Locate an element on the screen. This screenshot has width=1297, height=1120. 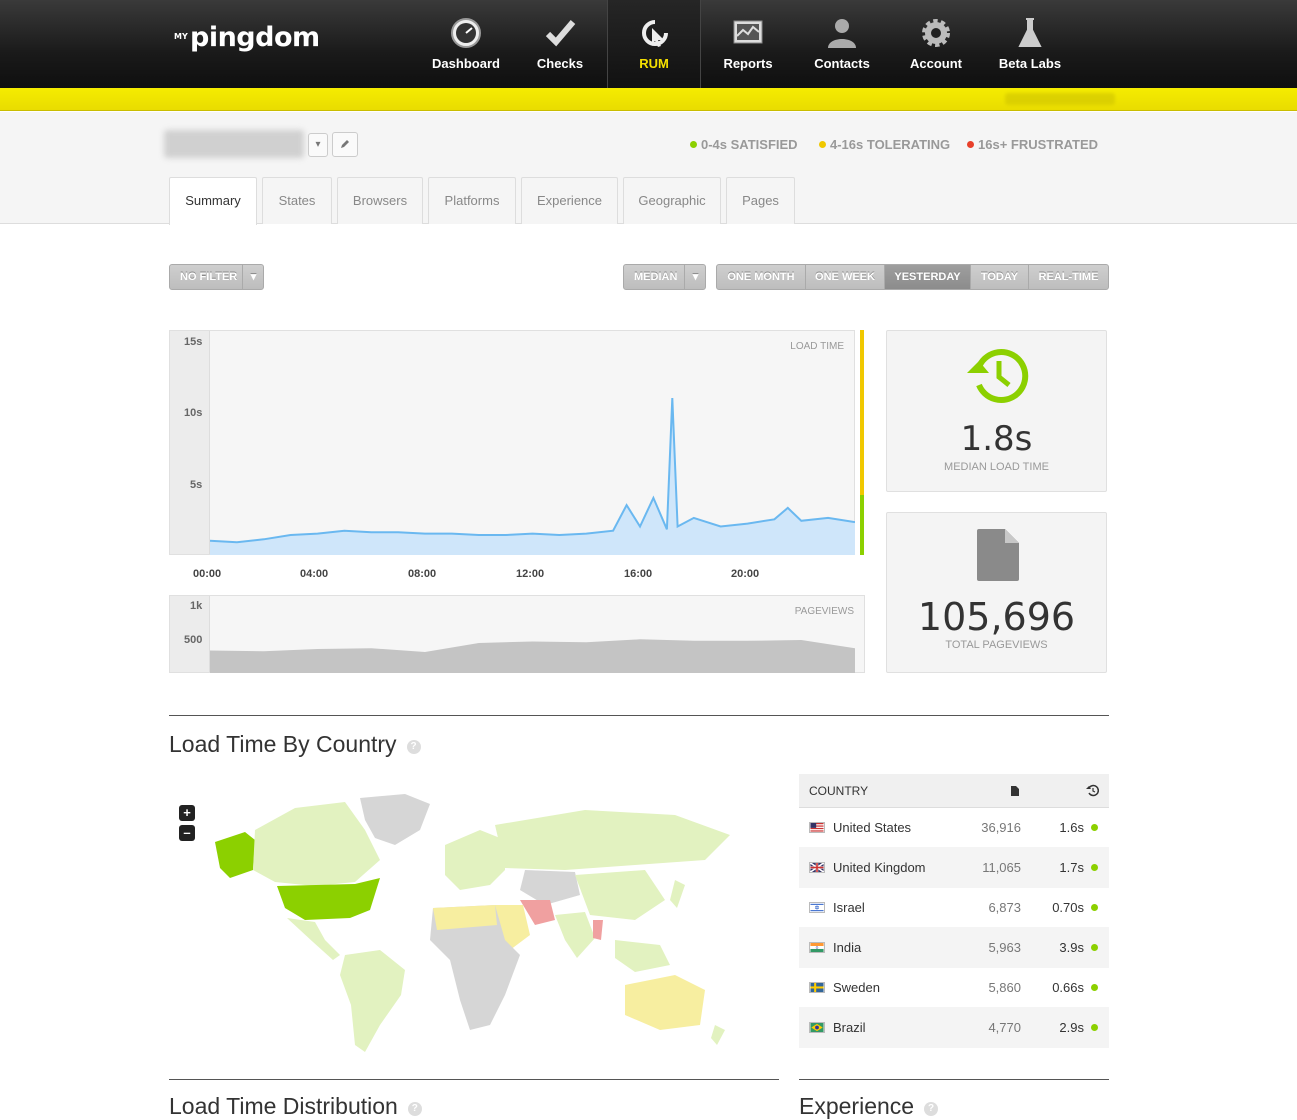
world-map is located at coordinates (475, 930).